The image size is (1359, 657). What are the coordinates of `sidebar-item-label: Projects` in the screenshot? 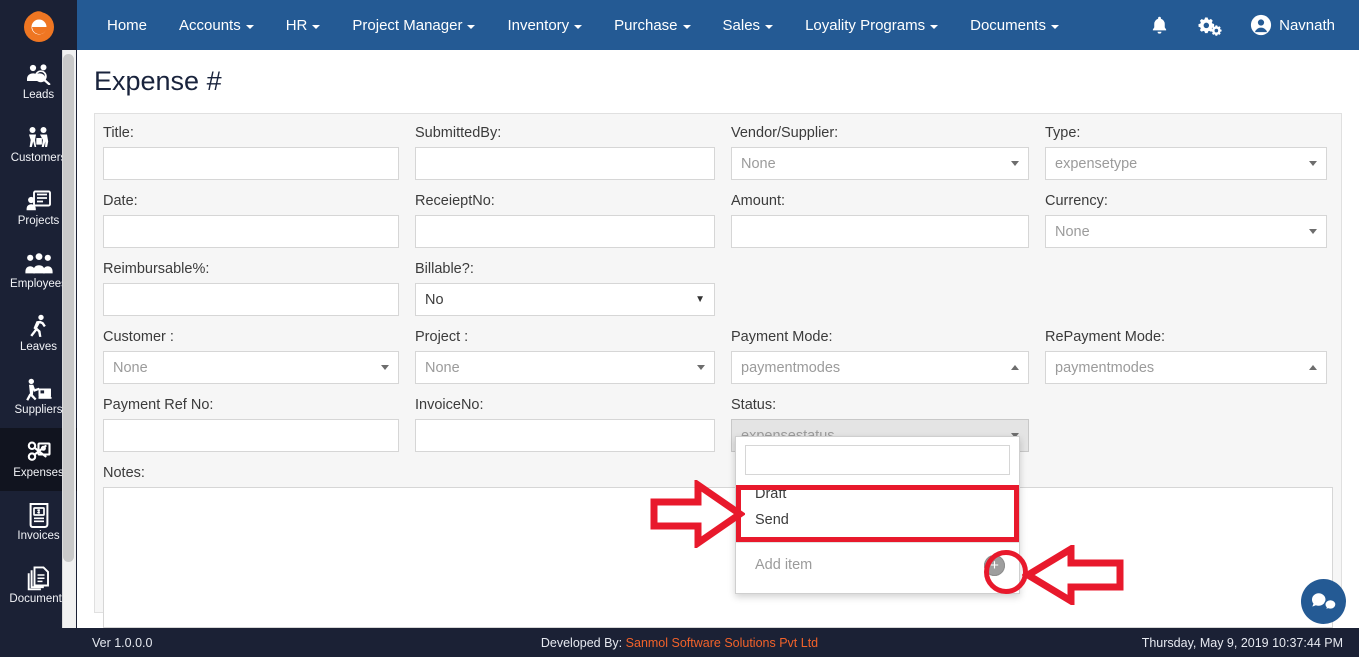 It's located at (38, 221).